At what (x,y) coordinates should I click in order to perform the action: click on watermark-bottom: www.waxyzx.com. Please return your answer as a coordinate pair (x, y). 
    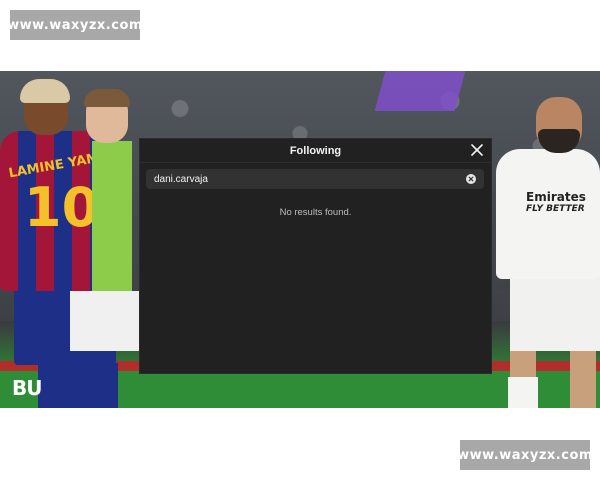
    Looking at the image, I should click on (524, 455).